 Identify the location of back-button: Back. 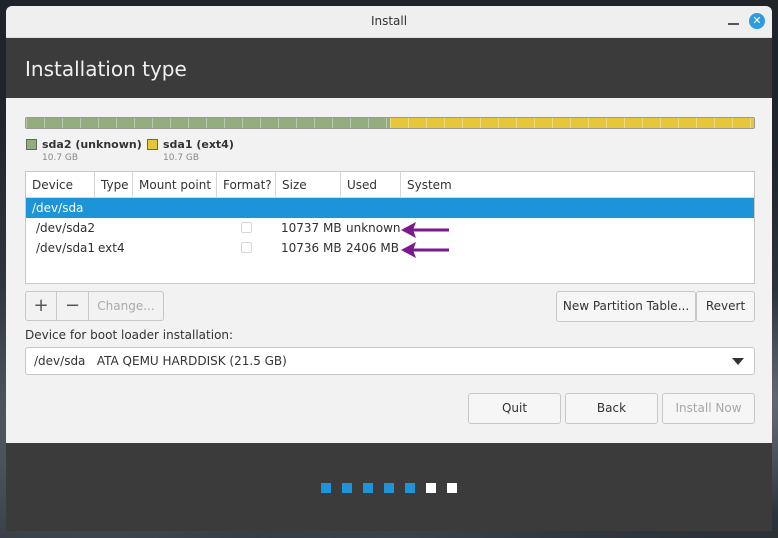
(611, 408).